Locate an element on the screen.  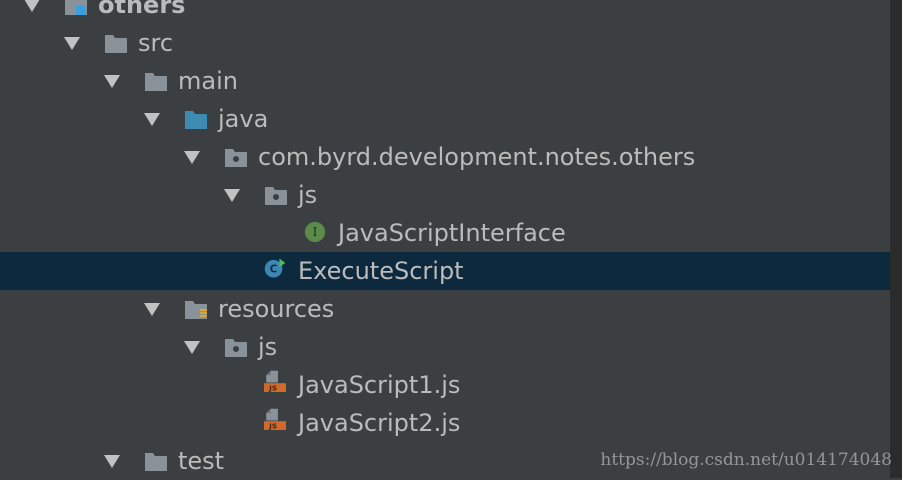
tree-label: java is located at coordinates (243, 119).